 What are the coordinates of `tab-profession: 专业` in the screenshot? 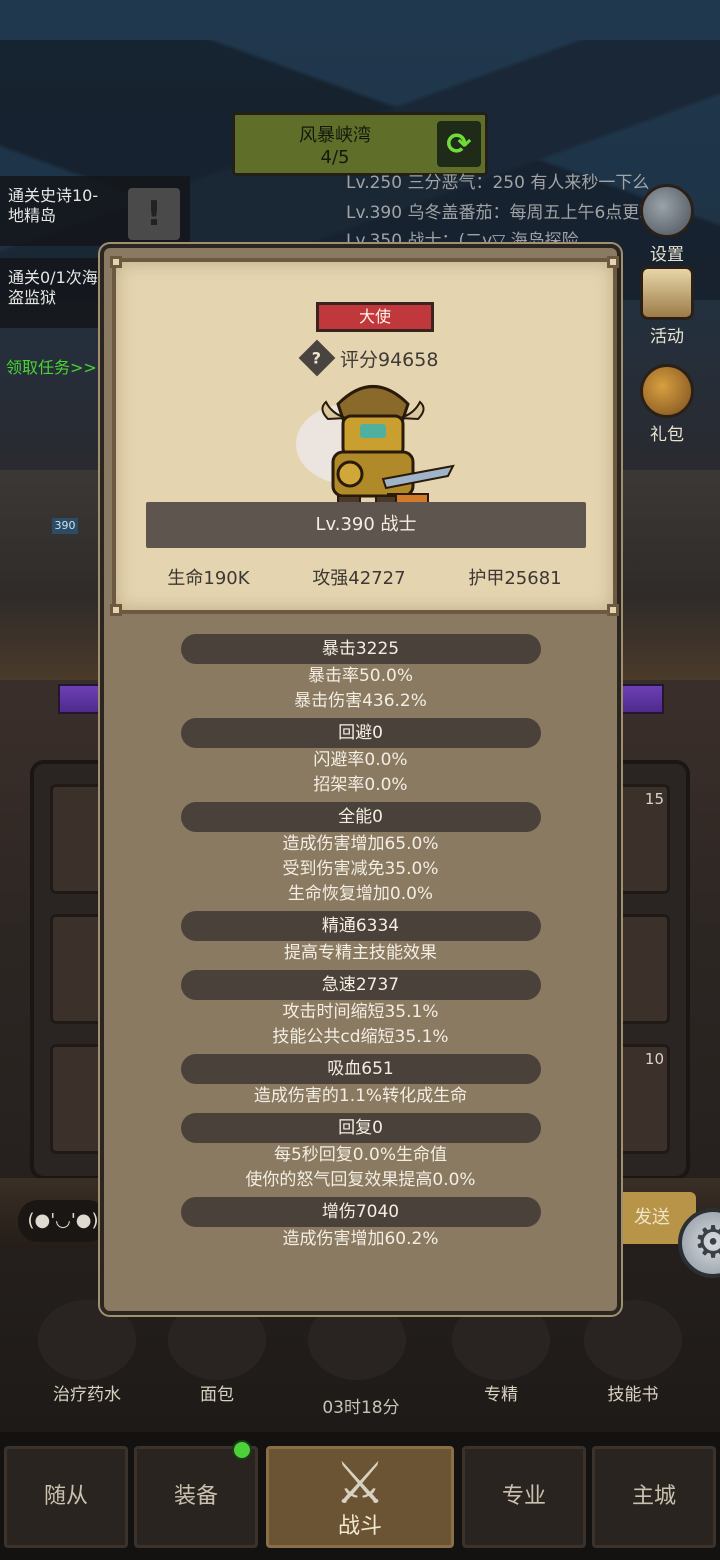 It's located at (524, 1497).